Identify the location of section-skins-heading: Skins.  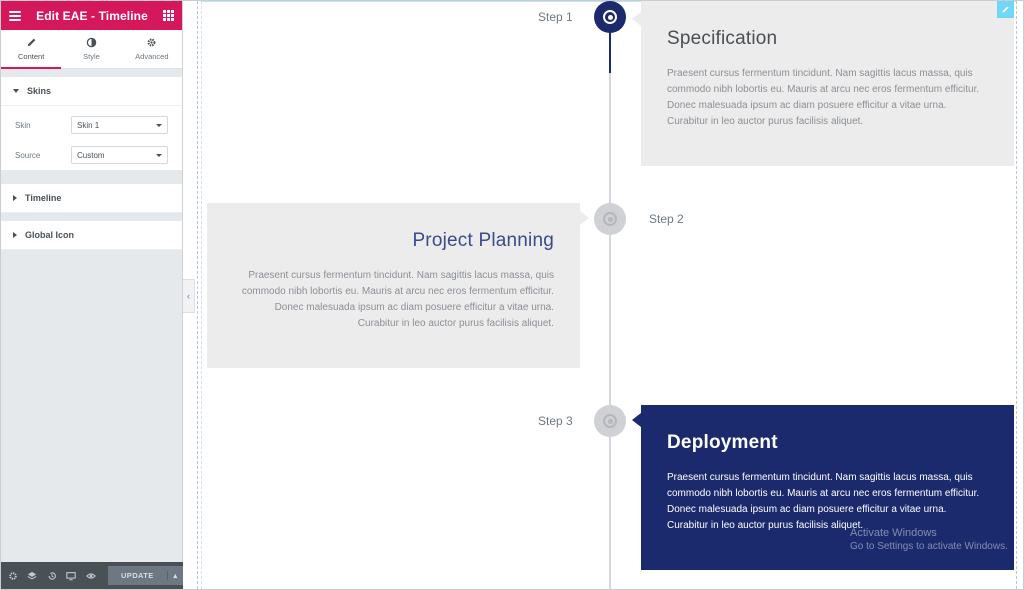
(39, 91).